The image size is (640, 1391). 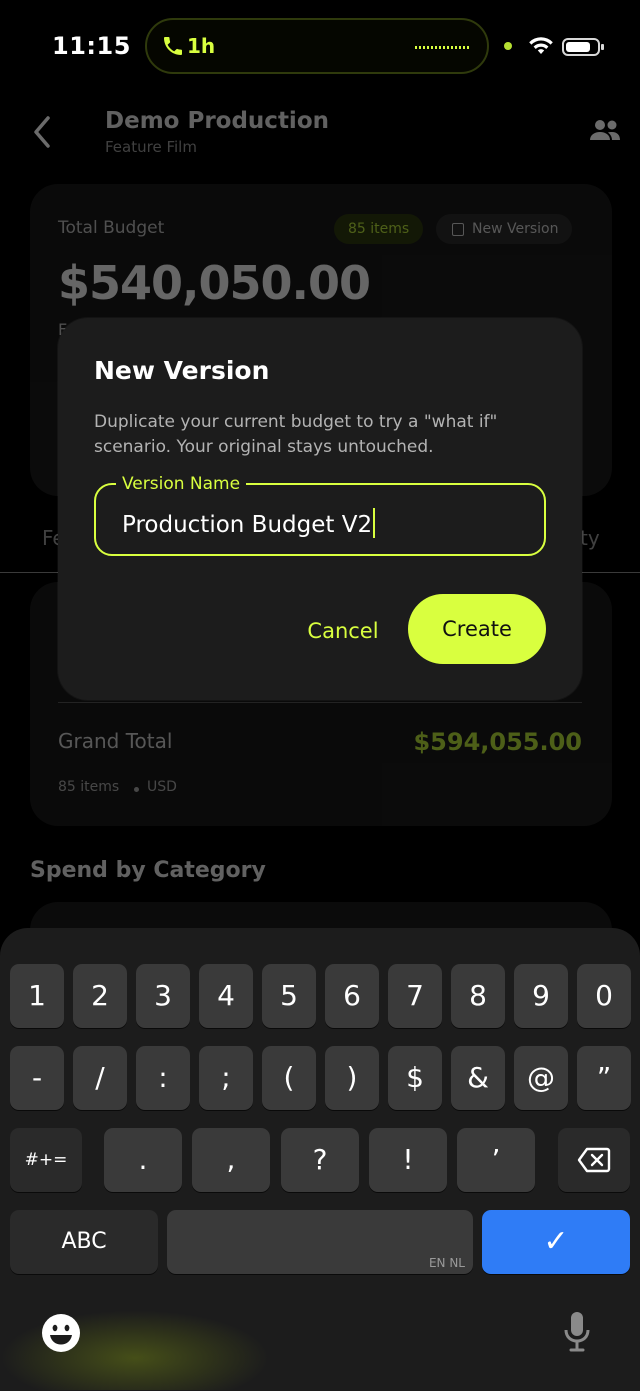 I want to click on new-version-label: New Version, so click(x=515, y=229).